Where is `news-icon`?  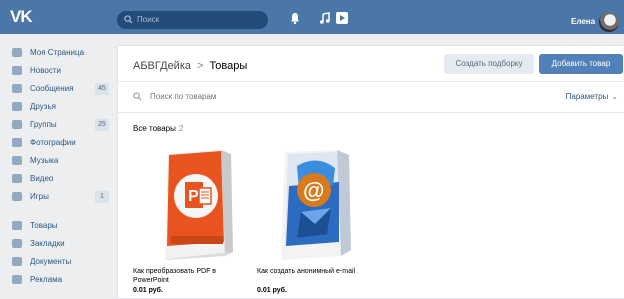 news-icon is located at coordinates (17, 70).